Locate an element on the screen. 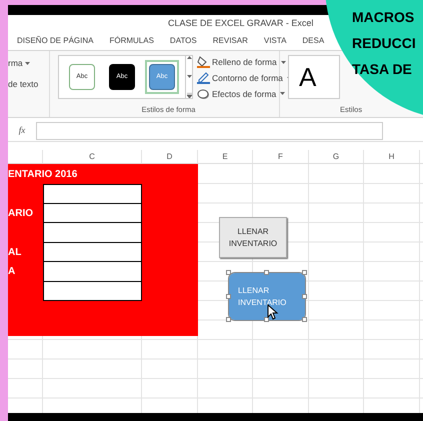  ribbon-command: rma is located at coordinates (28, 63).